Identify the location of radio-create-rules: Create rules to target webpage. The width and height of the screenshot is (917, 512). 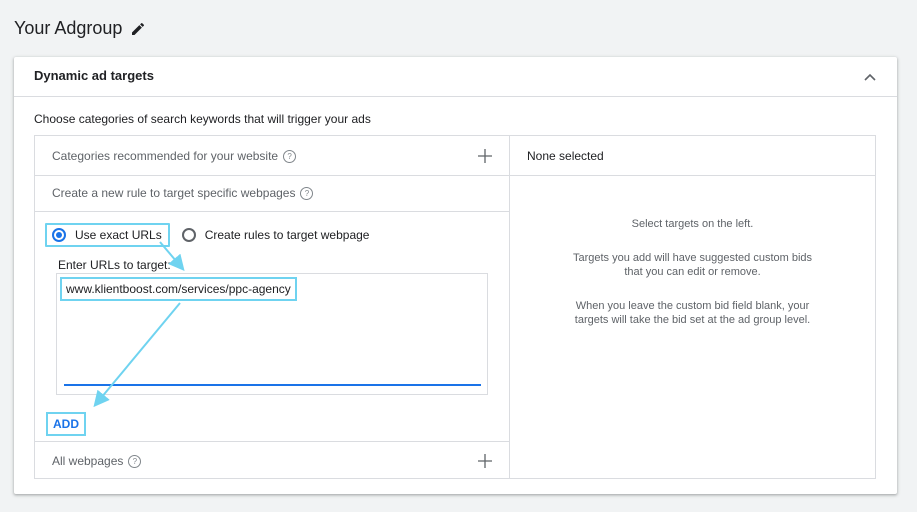
(275, 235).